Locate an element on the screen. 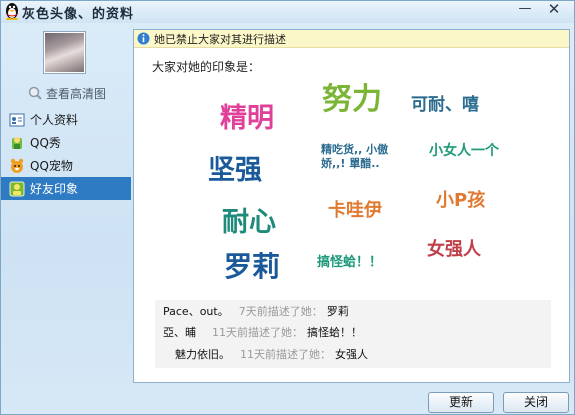 The image size is (575, 415). sidebar-item-label: 个人资料 is located at coordinates (54, 120).